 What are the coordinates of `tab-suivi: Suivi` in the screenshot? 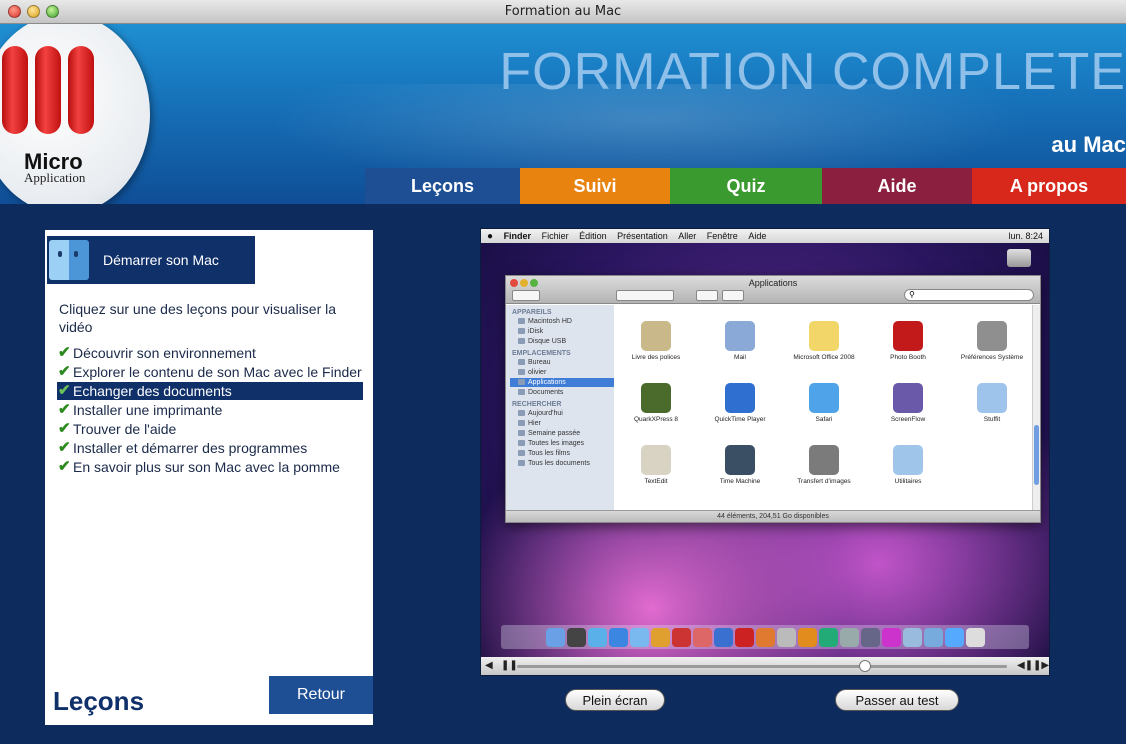 It's located at (595, 186).